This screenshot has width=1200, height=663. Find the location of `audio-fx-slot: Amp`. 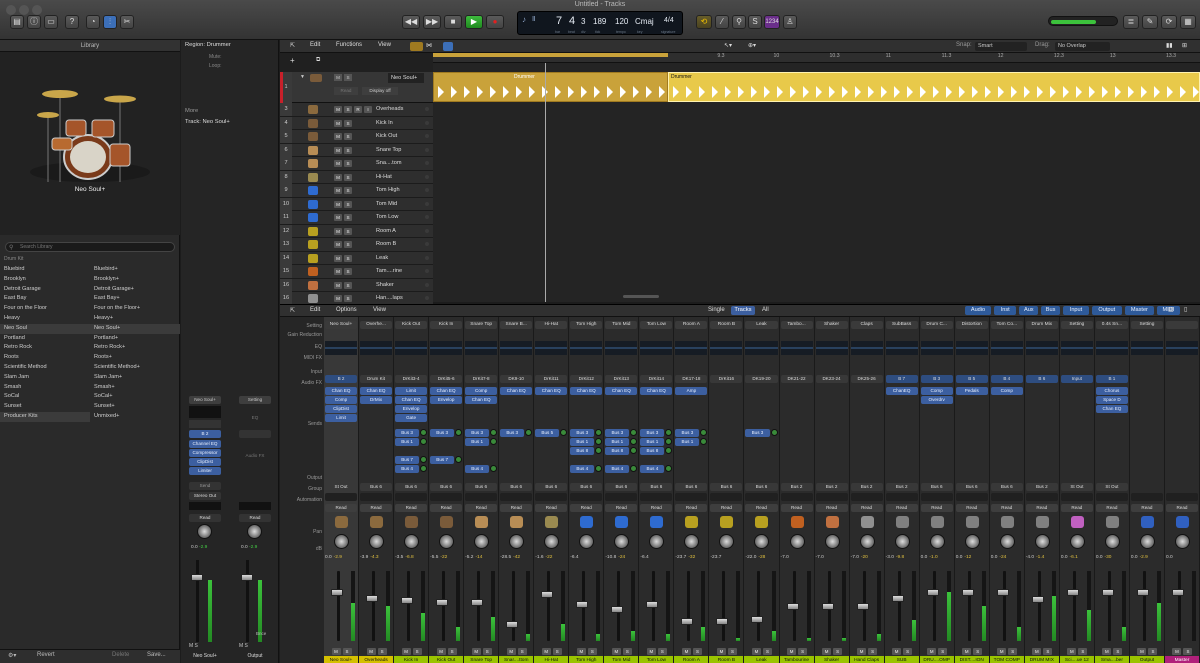

audio-fx-slot: Amp is located at coordinates (691, 391).